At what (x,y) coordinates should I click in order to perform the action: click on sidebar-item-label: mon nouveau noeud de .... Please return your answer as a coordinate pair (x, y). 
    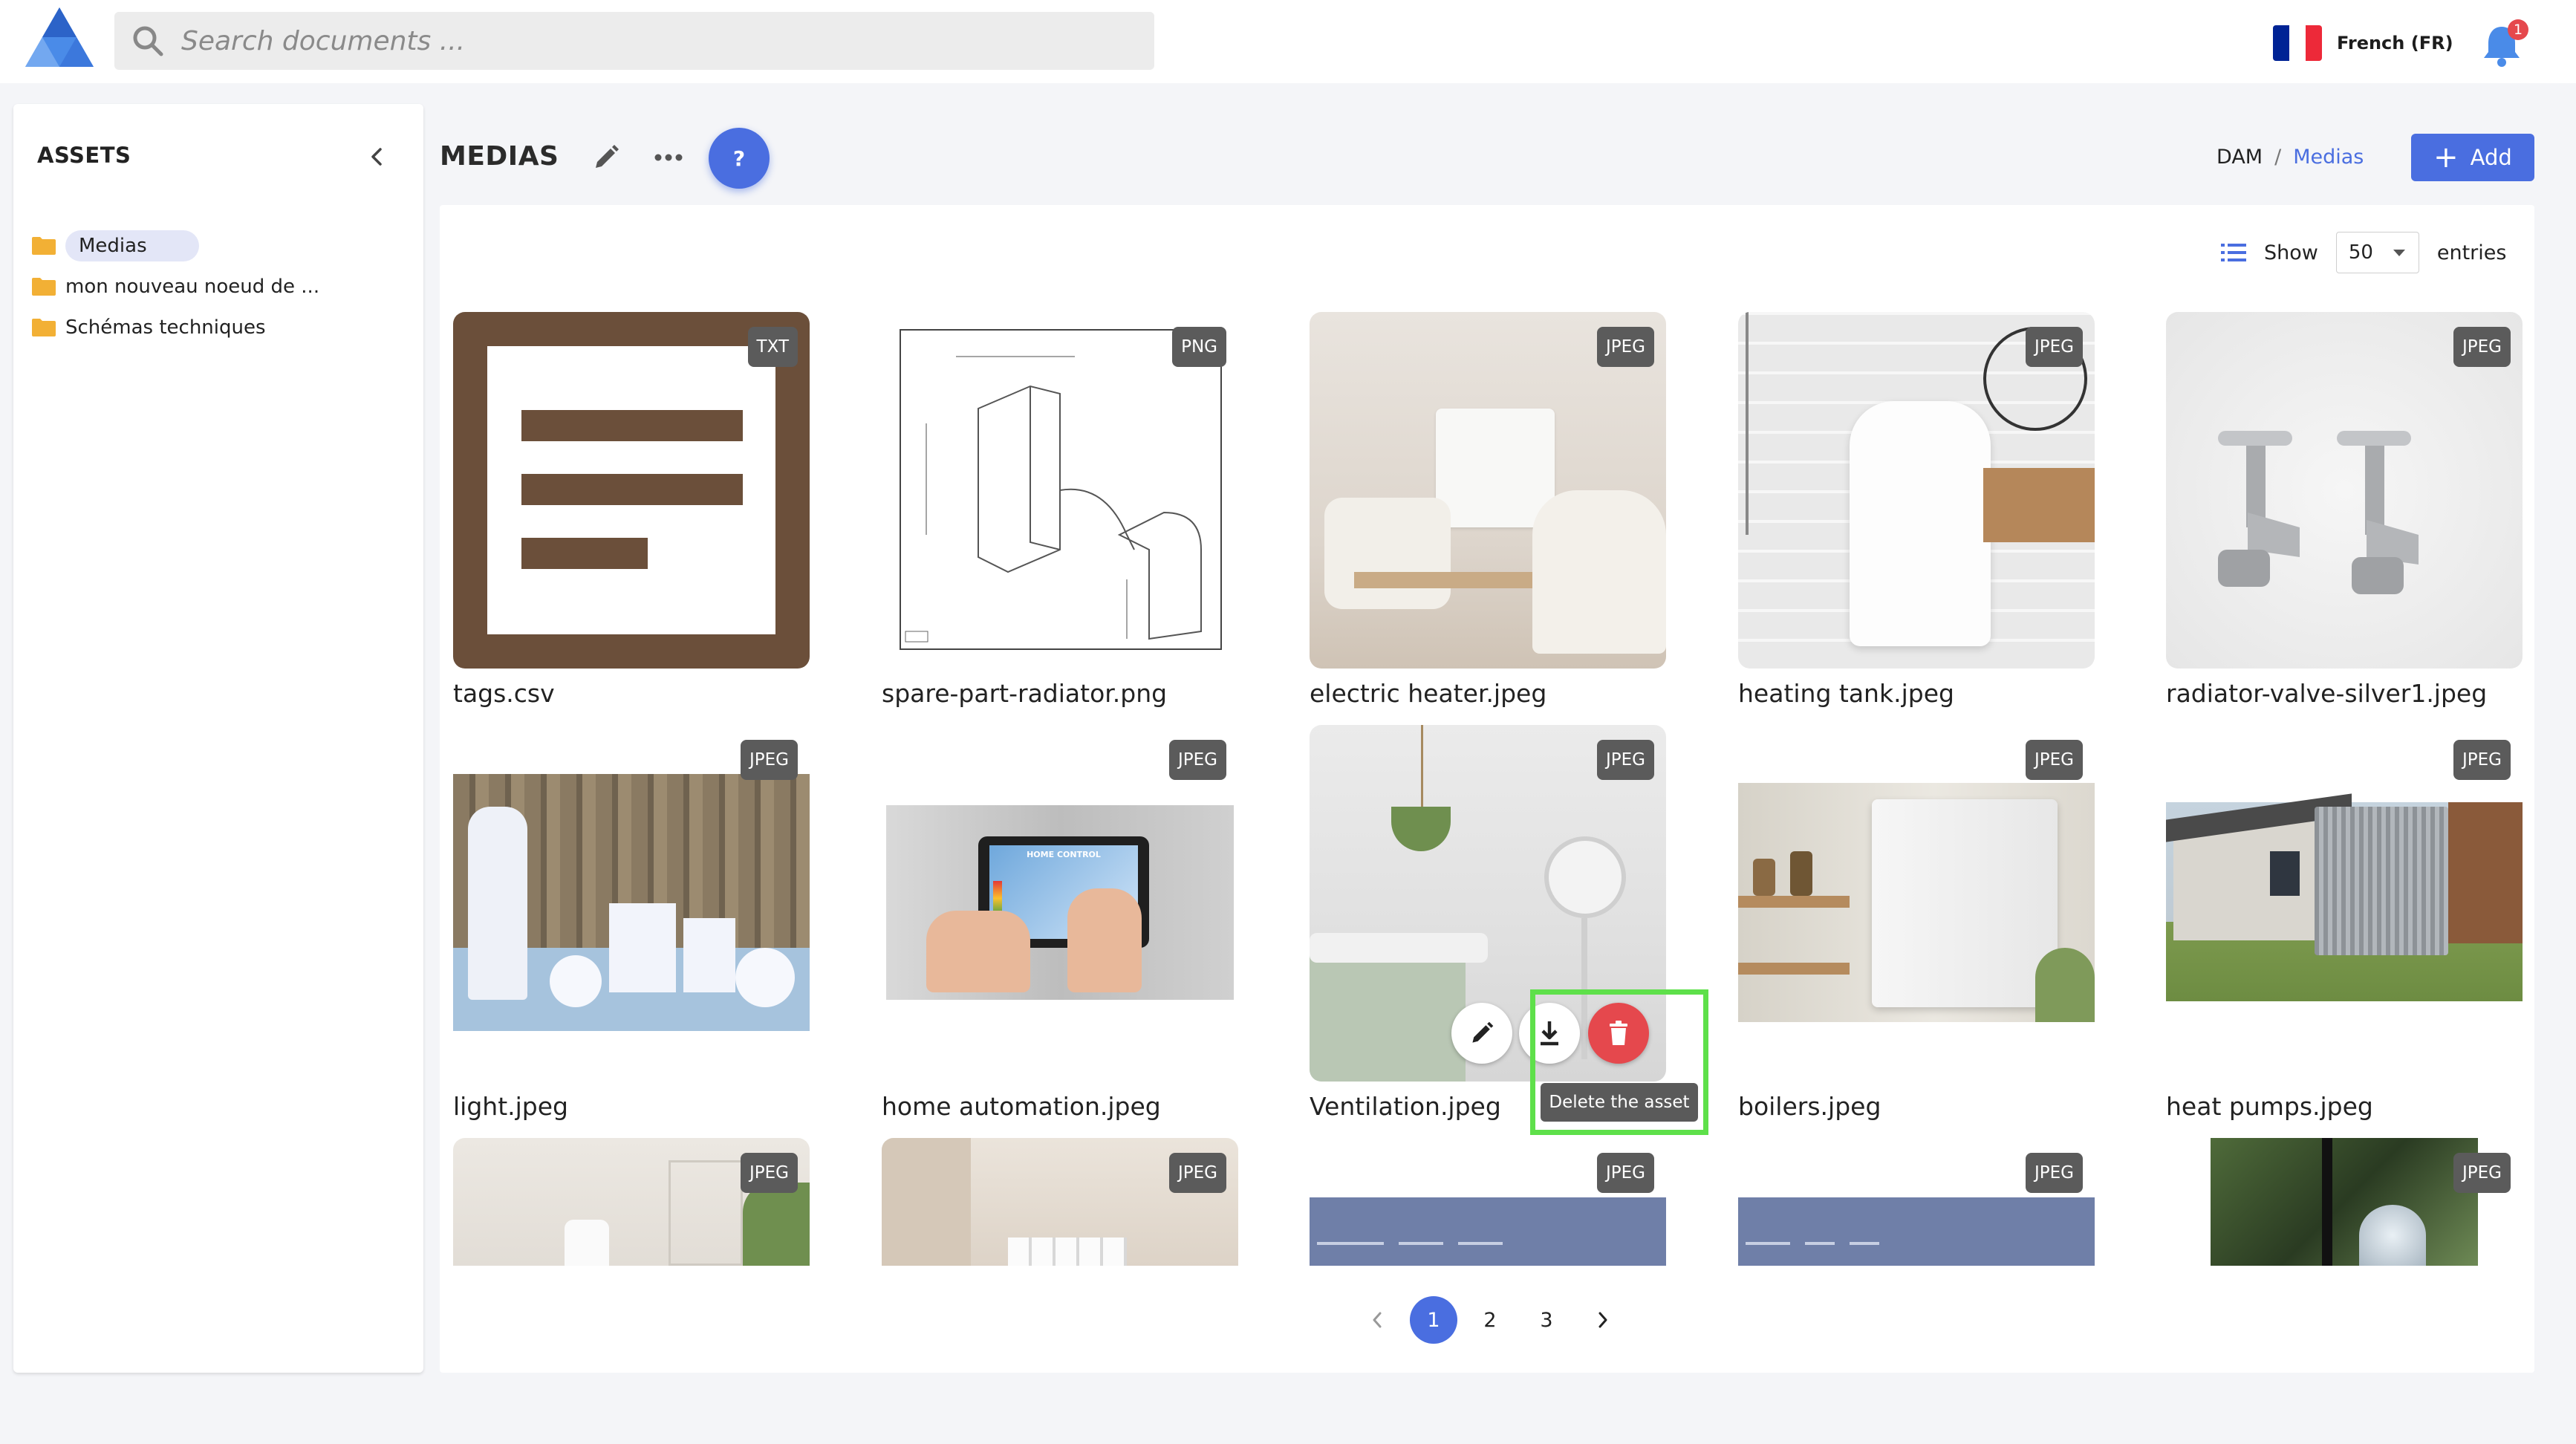
    Looking at the image, I should click on (192, 287).